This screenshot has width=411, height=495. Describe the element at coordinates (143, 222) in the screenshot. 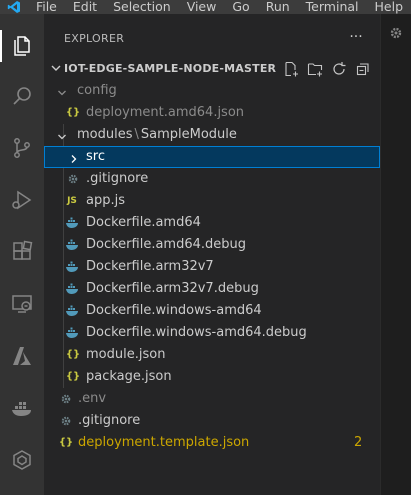

I see `tree-label: Dockerfile.amd64` at that location.